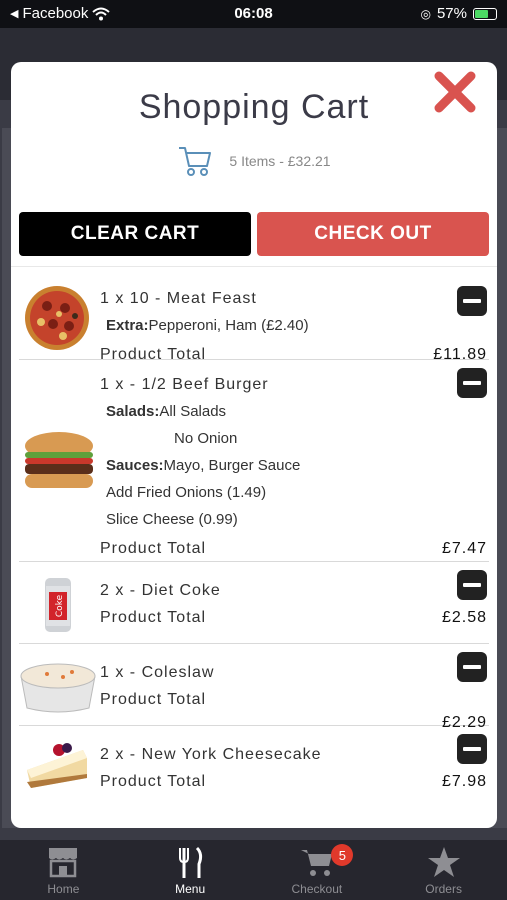 Image resolution: width=507 pixels, height=900 pixels. I want to click on nav-checkout-label: Checkout, so click(317, 889).